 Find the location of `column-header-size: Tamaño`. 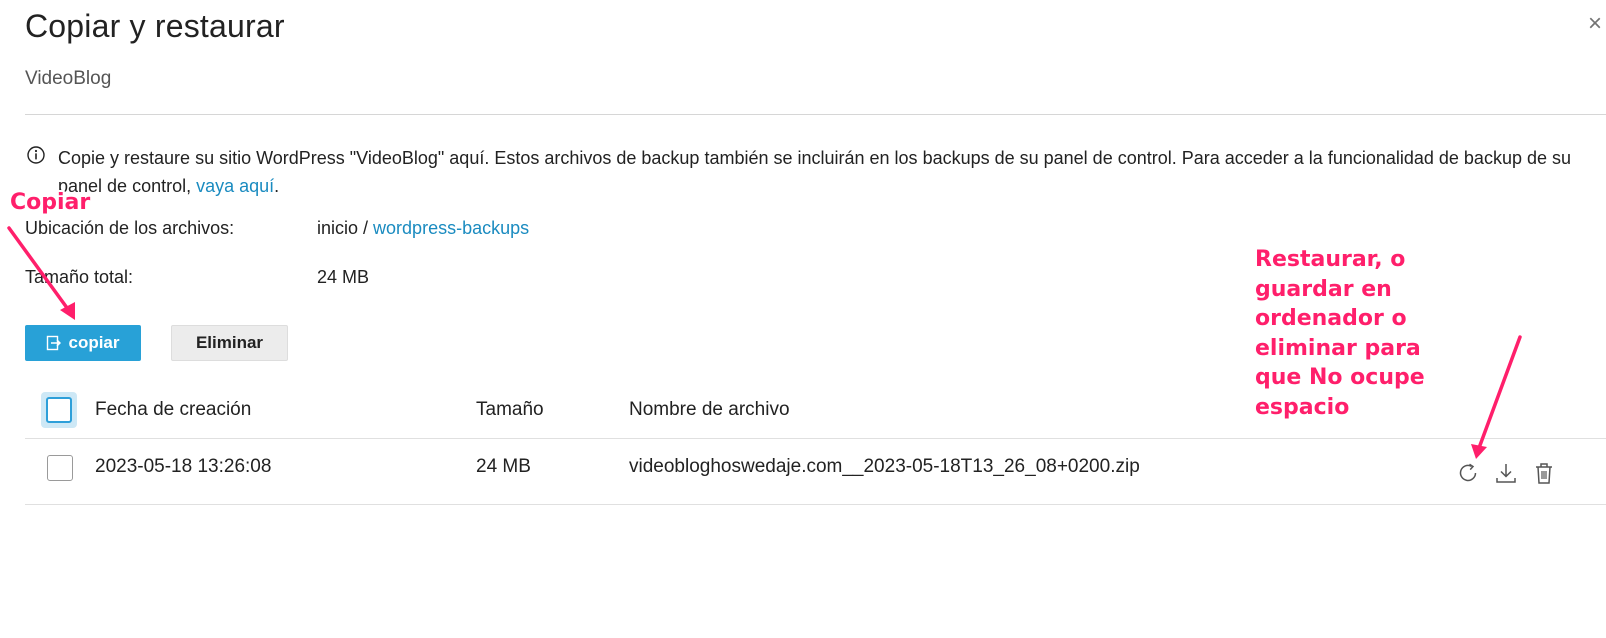

column-header-size: Tamaño is located at coordinates (510, 410).